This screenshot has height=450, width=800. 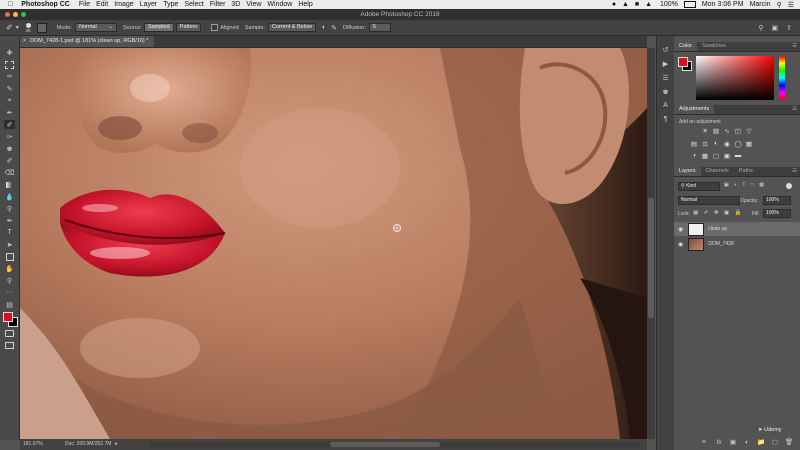 I want to click on rectangle-tool-icon, so click(x=9, y=256).